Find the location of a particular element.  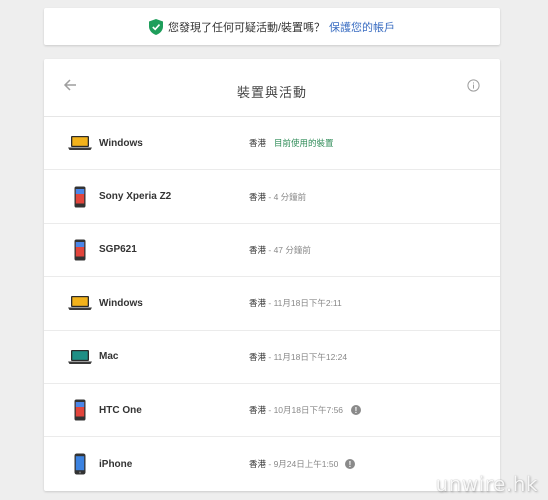

device-row: Windows 香港 目前使用的裝置 is located at coordinates (272, 144).